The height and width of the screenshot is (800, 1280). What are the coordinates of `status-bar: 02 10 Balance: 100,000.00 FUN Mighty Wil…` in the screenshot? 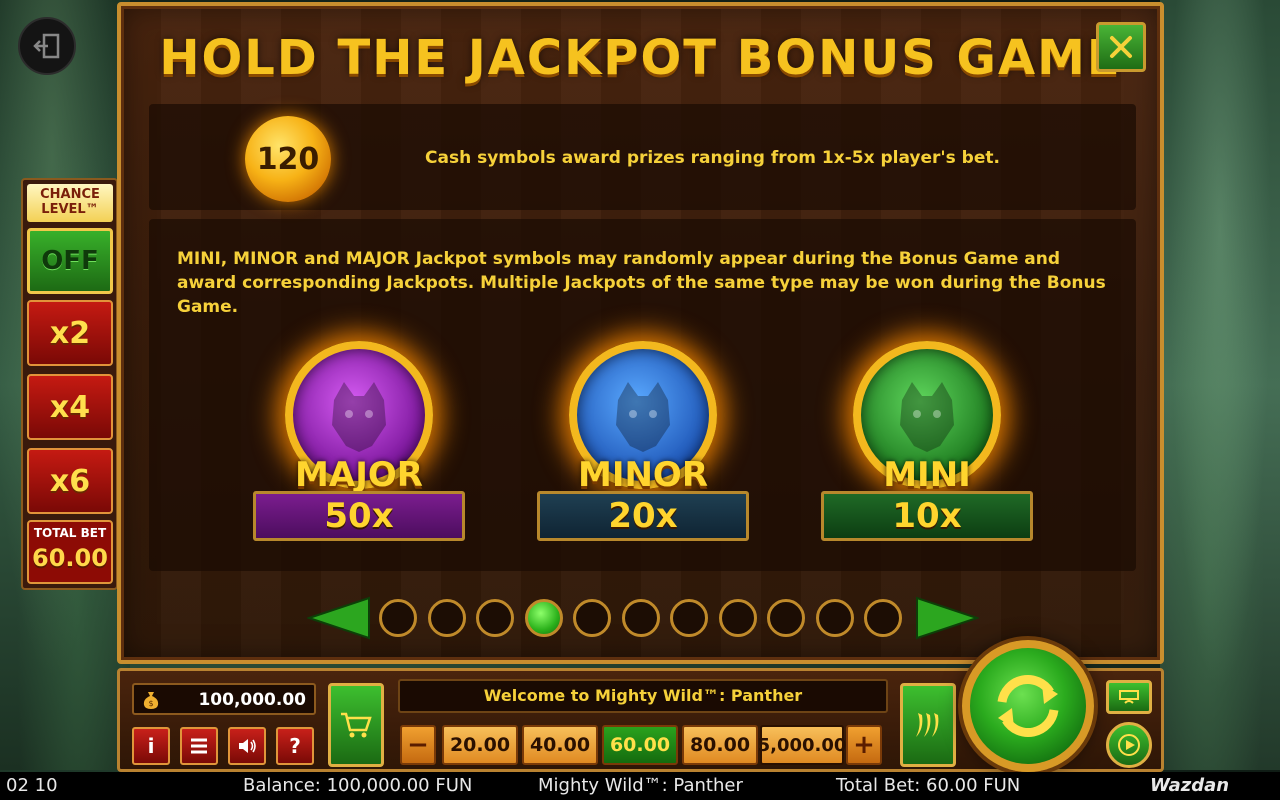 It's located at (640, 786).